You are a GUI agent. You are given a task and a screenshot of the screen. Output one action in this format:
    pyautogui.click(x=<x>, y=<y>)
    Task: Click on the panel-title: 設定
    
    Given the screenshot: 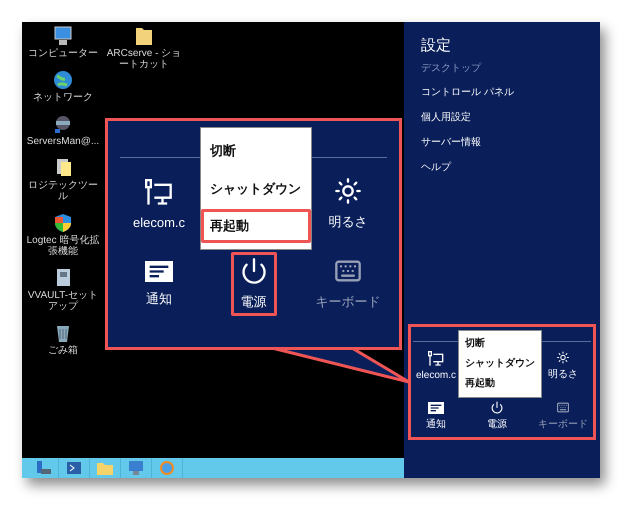 What is the action you would take?
    pyautogui.click(x=436, y=45)
    